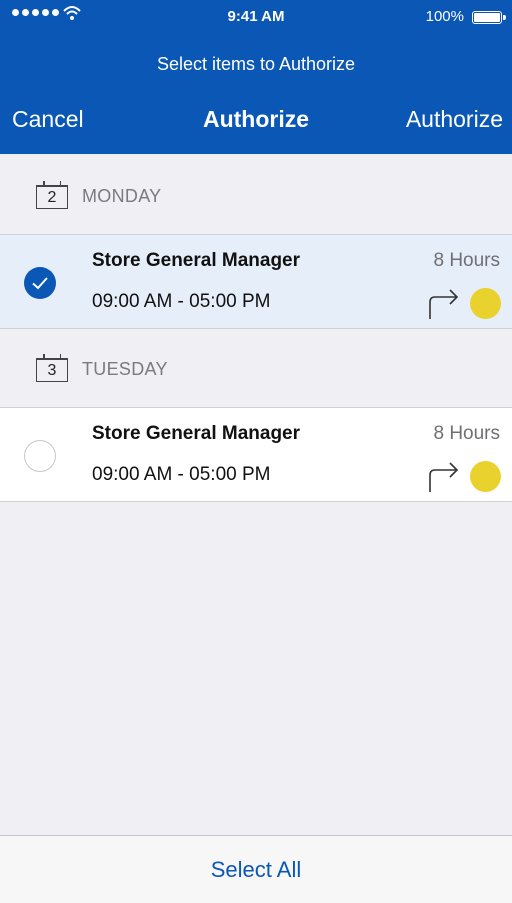 This screenshot has height=903, width=512. Describe the element at coordinates (256, 119) in the screenshot. I see `page-title: Authorize` at that location.